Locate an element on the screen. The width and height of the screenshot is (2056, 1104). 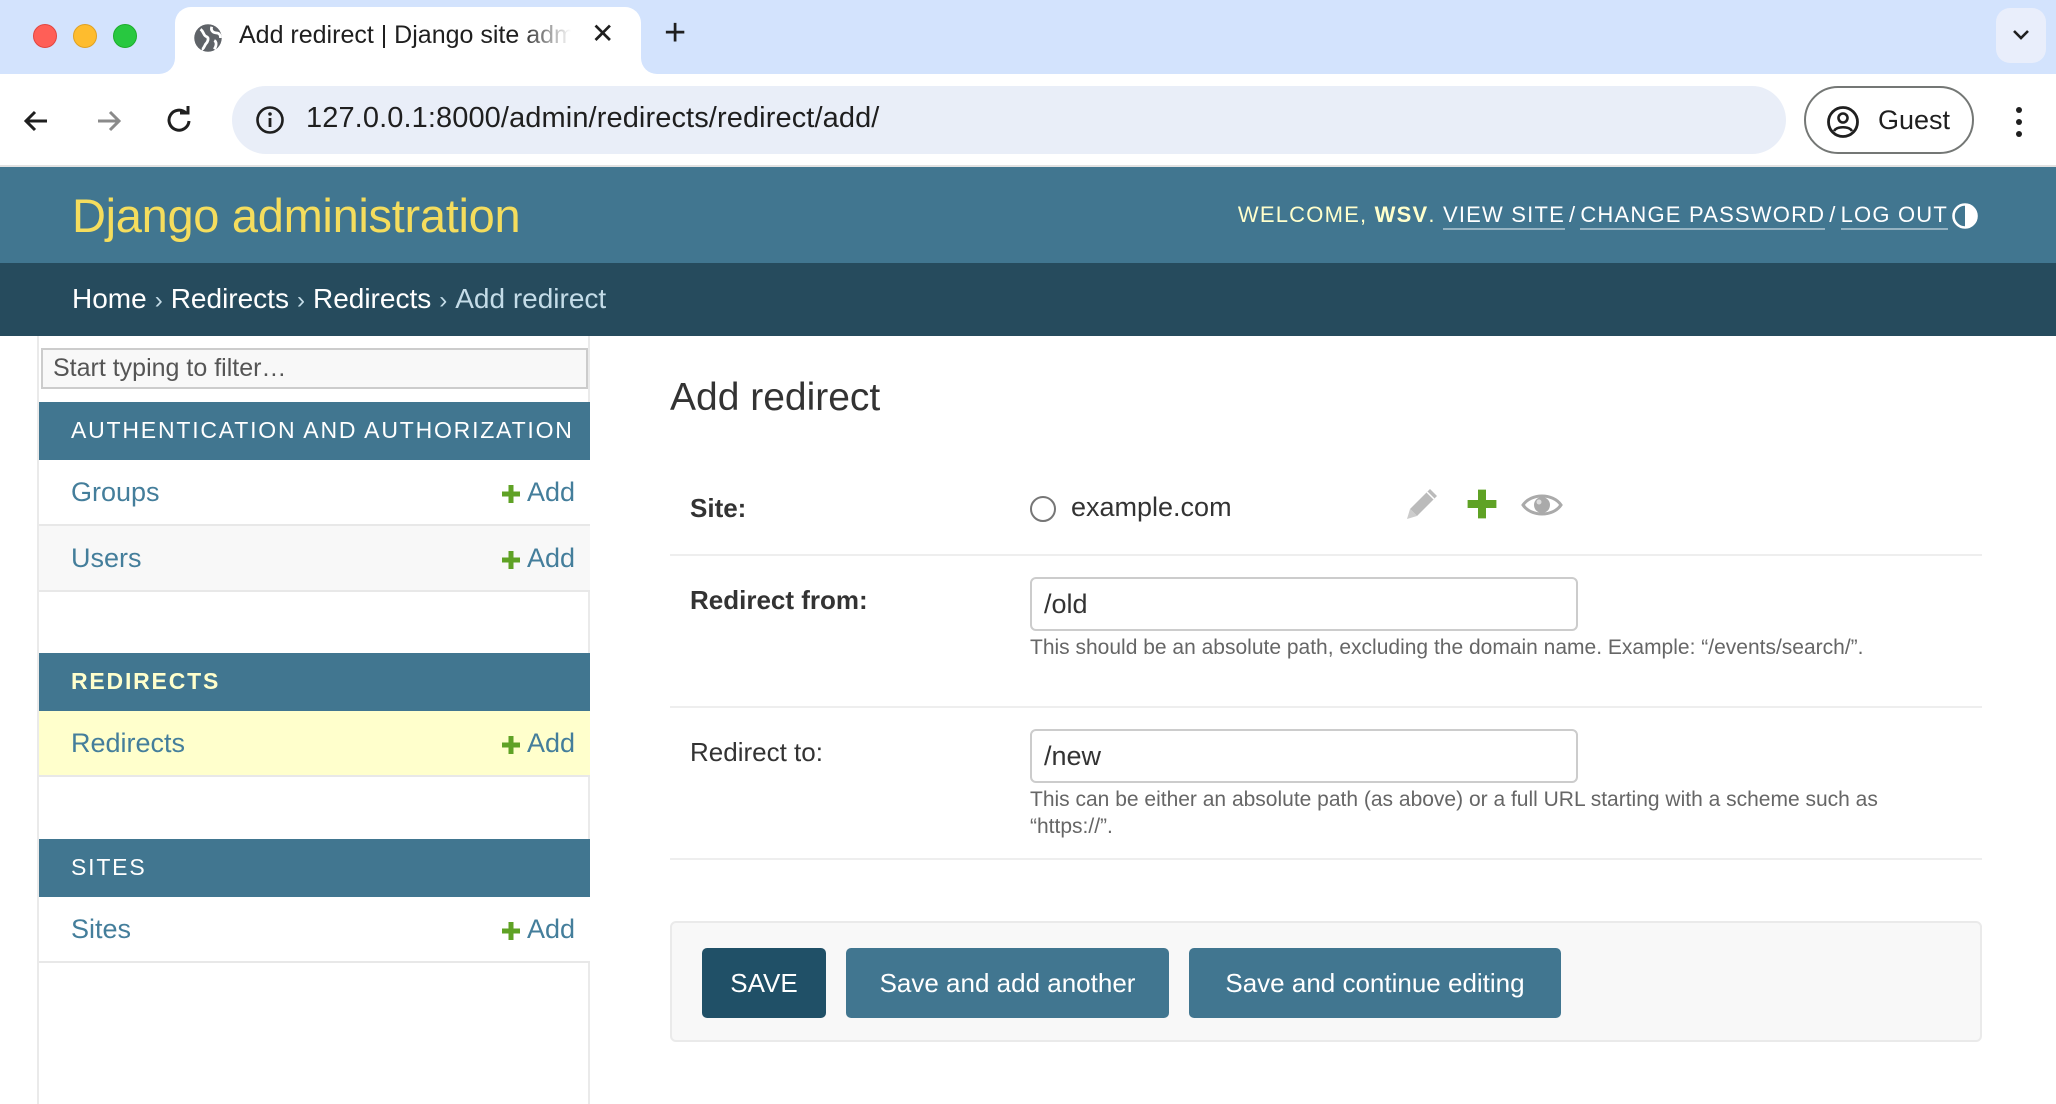
username: wsv is located at coordinates (1401, 214).